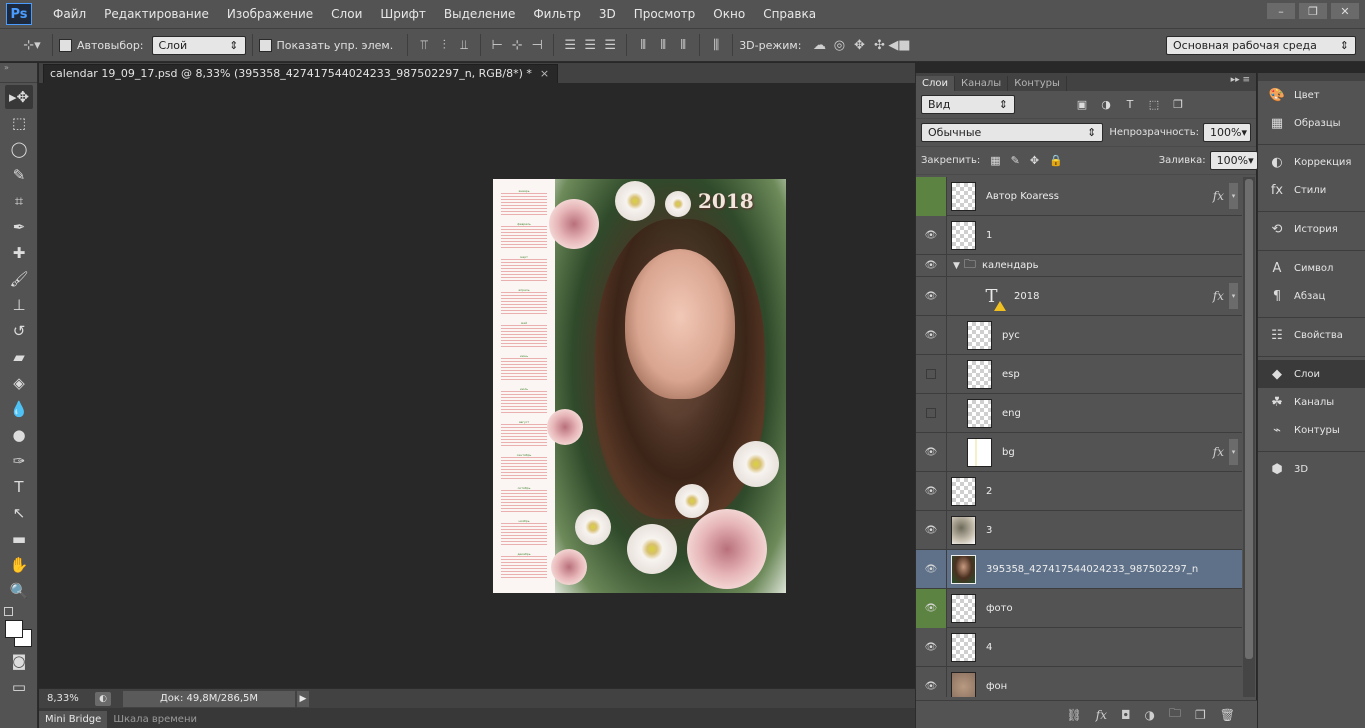 The width and height of the screenshot is (1365, 728). Describe the element at coordinates (1074, 715) in the screenshot. I see `link-layers-icon: ⛓` at that location.